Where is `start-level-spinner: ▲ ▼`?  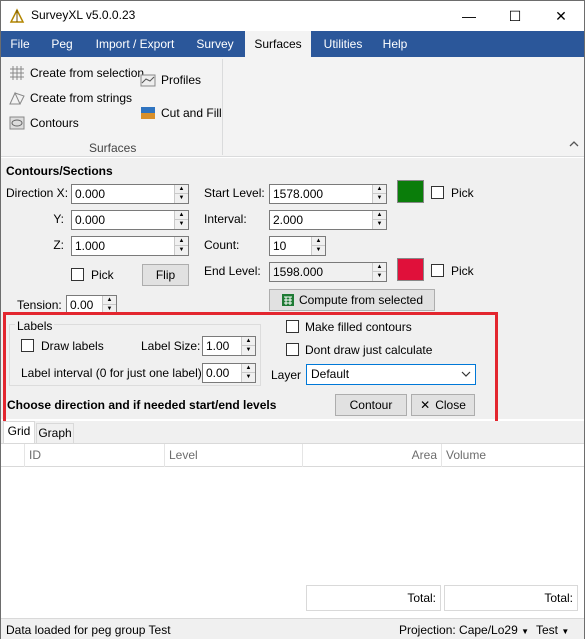
start-level-spinner: ▲ ▼ is located at coordinates (379, 194).